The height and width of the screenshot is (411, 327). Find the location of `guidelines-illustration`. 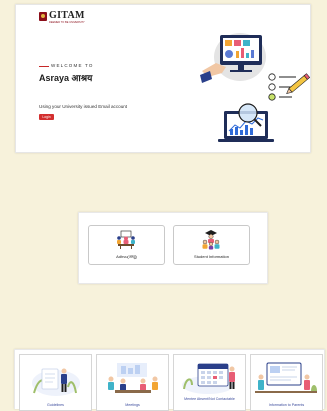

guidelines-illustration is located at coordinates (56, 382).